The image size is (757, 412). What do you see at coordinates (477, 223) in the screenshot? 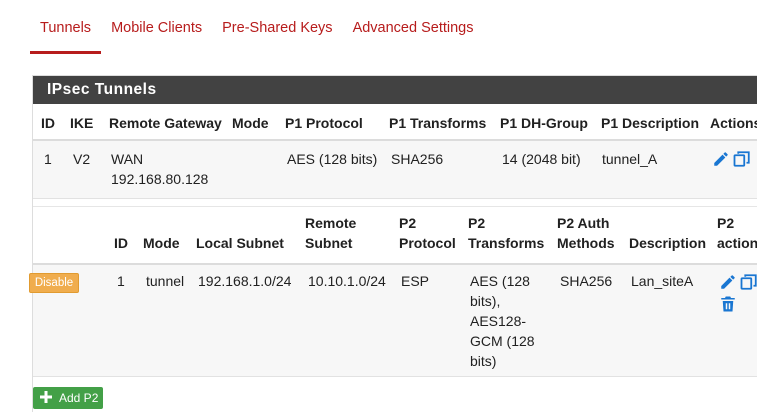
I see `p2-header-transforms-line1: P2` at bounding box center [477, 223].